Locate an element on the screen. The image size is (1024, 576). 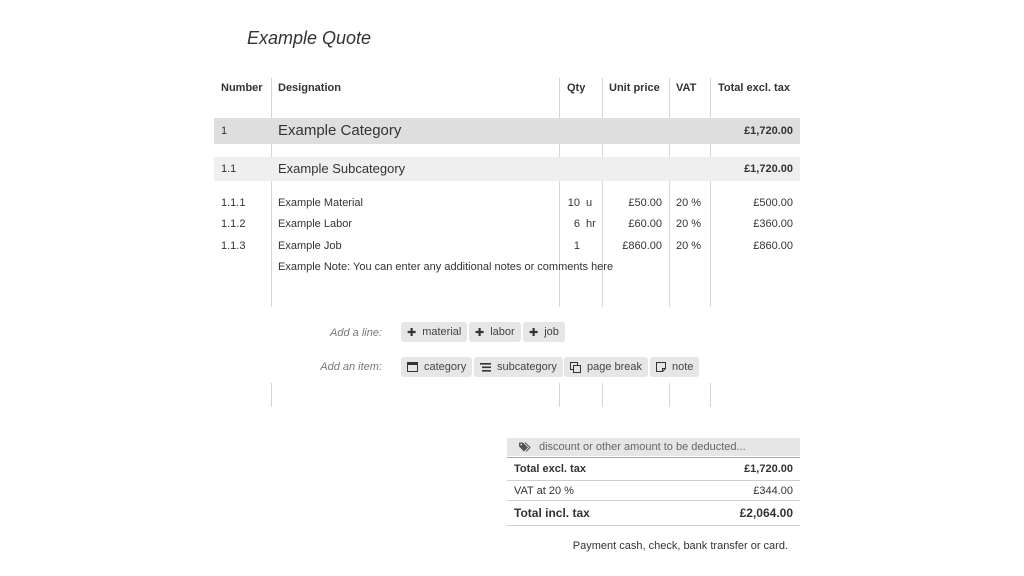
add-subcategory-button: subcategory is located at coordinates (518, 367).